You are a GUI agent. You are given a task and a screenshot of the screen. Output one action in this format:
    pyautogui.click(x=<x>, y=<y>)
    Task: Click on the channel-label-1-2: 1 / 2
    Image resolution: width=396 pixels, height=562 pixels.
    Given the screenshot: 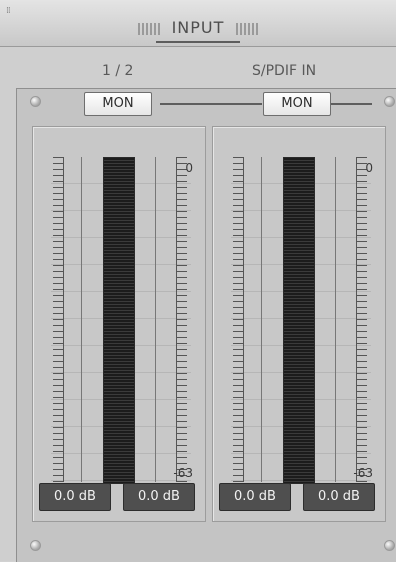 What is the action you would take?
    pyautogui.click(x=118, y=71)
    